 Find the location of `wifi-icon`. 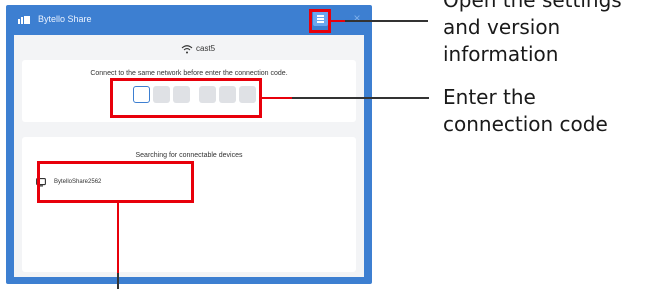

wifi-icon is located at coordinates (187, 49).